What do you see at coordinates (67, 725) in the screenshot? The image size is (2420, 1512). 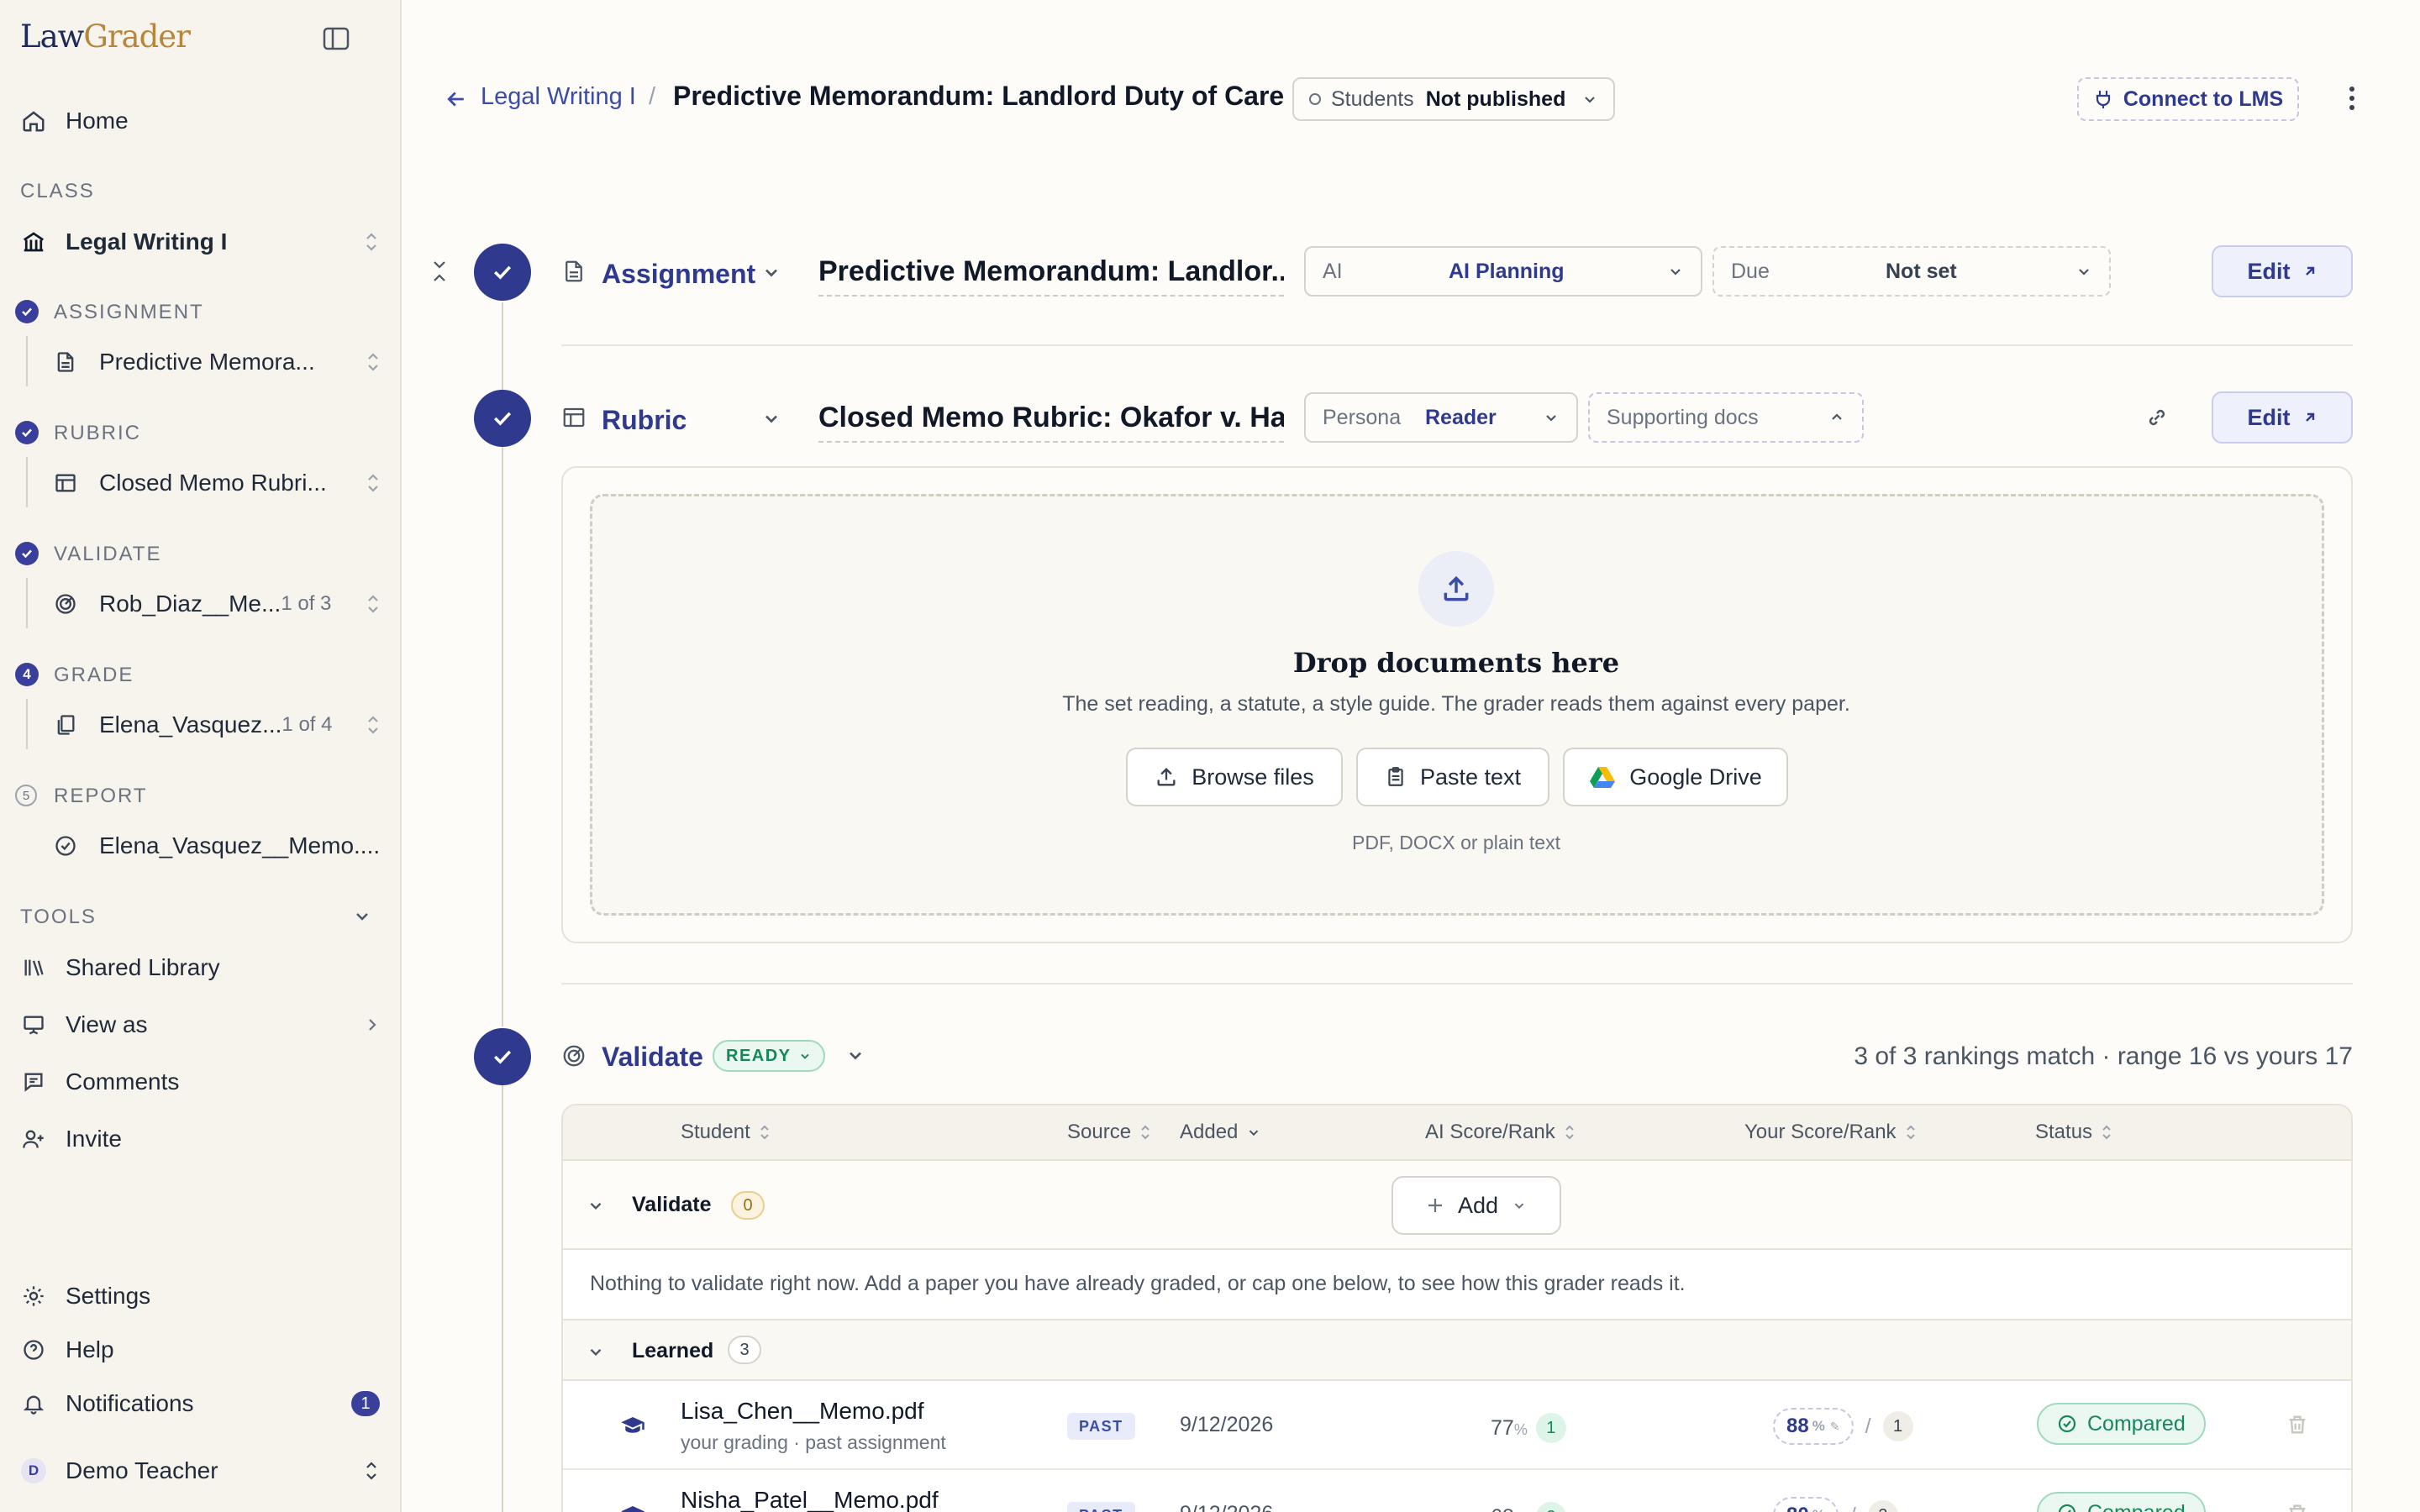 I see `copy-document-icon` at bounding box center [67, 725].